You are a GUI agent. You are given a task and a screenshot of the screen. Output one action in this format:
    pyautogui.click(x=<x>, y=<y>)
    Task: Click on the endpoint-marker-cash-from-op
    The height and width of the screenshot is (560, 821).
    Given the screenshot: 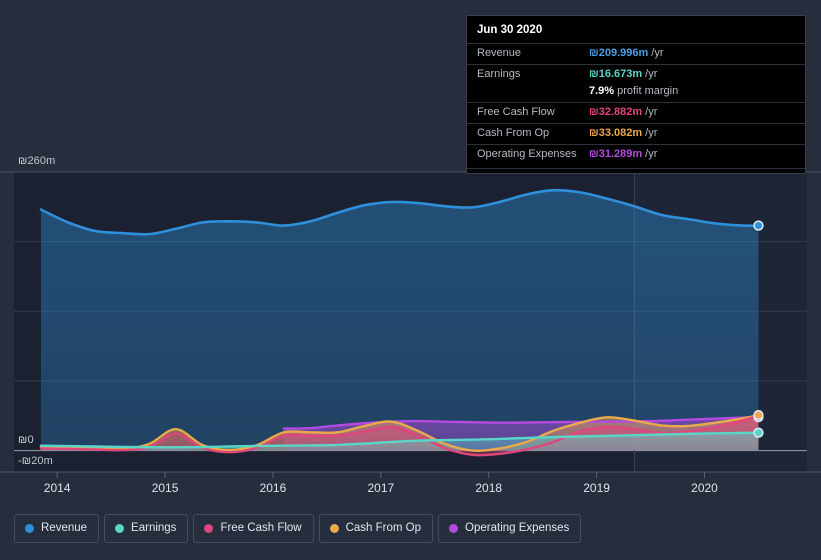 What is the action you would take?
    pyautogui.click(x=758, y=415)
    